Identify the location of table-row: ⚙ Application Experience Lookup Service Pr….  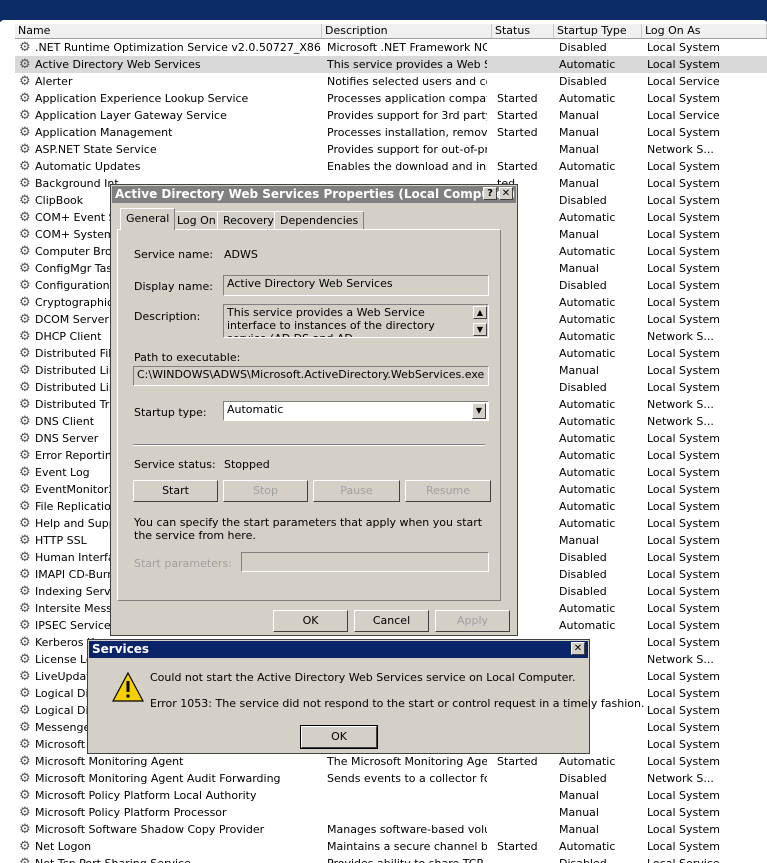
(391, 98).